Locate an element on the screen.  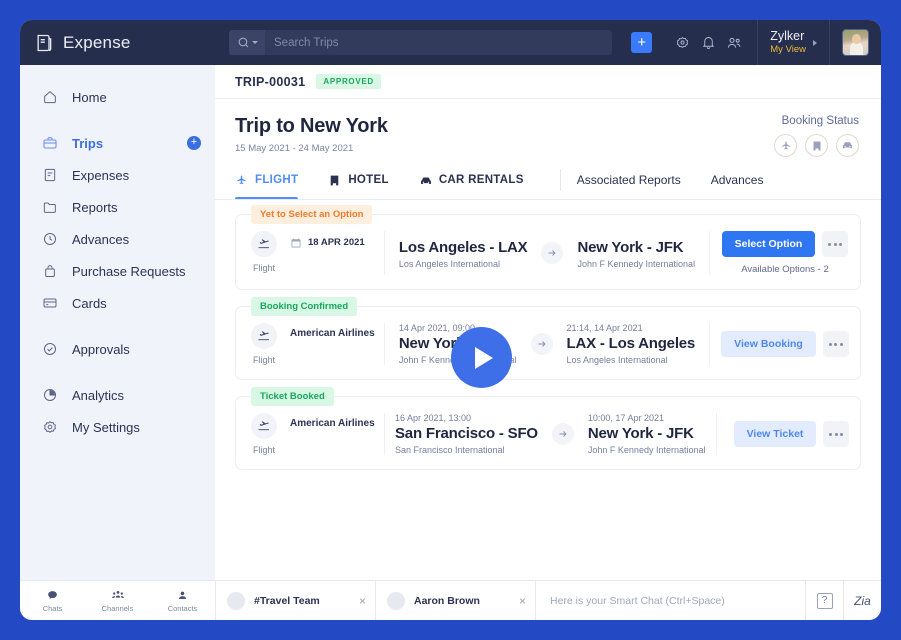
plane-icon is located at coordinates (785, 145).